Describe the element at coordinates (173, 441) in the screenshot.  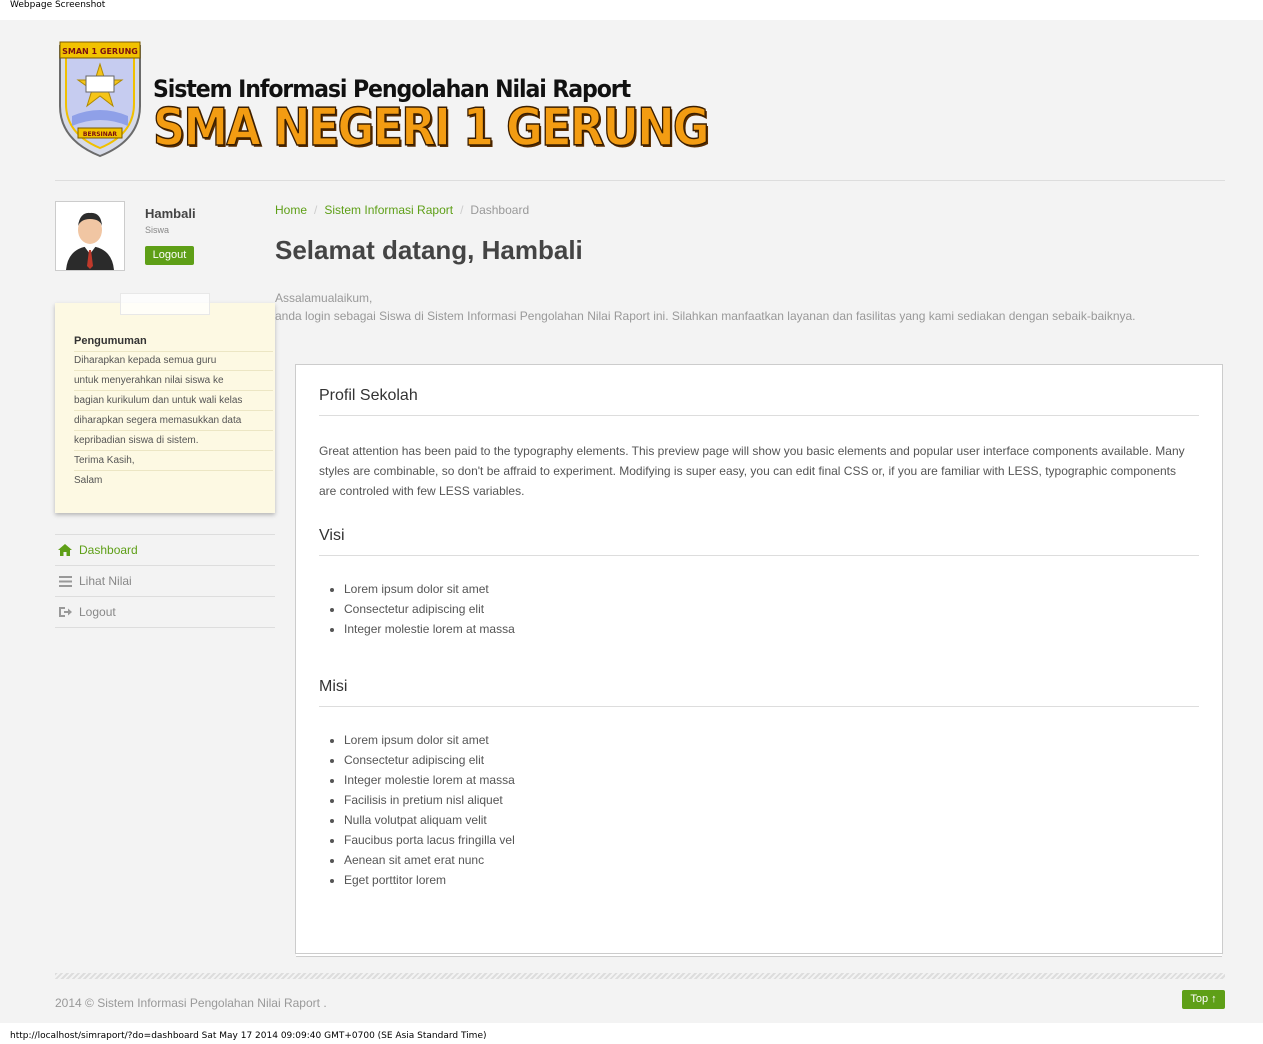
I see `announcement-line: kepribadian siswa di sistem.` at that location.